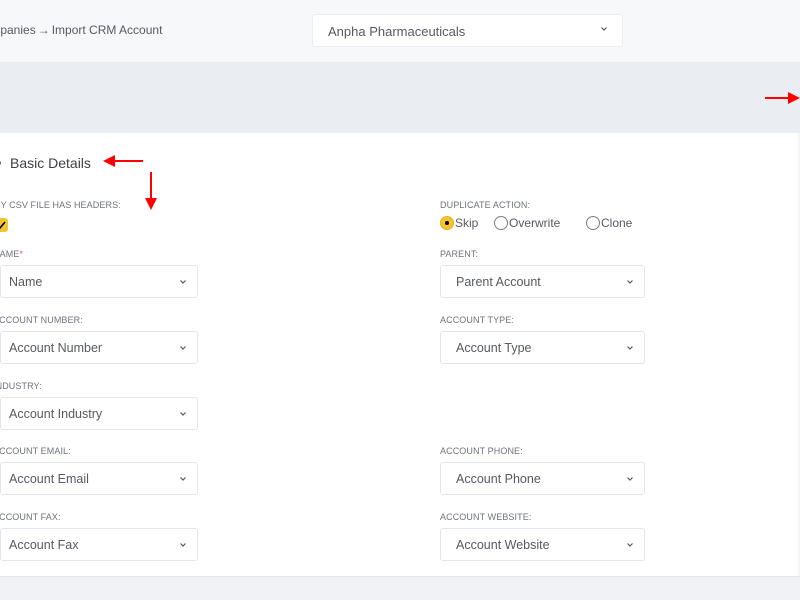 Image resolution: width=800 pixels, height=600 pixels. I want to click on header-band, so click(400, 97).